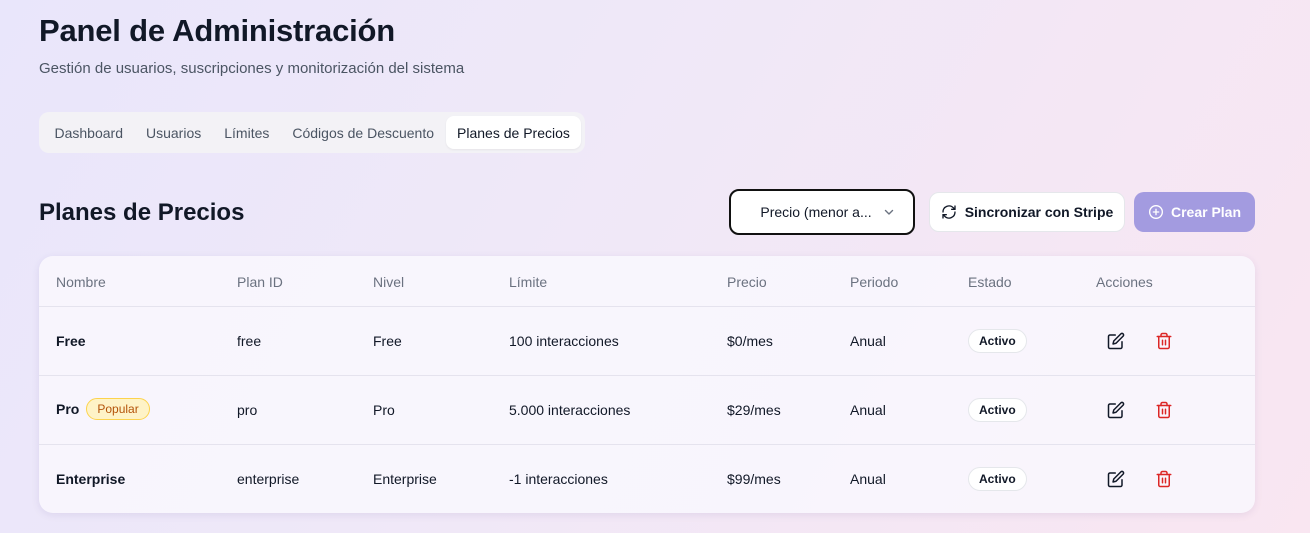 This screenshot has height=533, width=1310. Describe the element at coordinates (754, 479) in the screenshot. I see `plan-price: $99/mes` at that location.